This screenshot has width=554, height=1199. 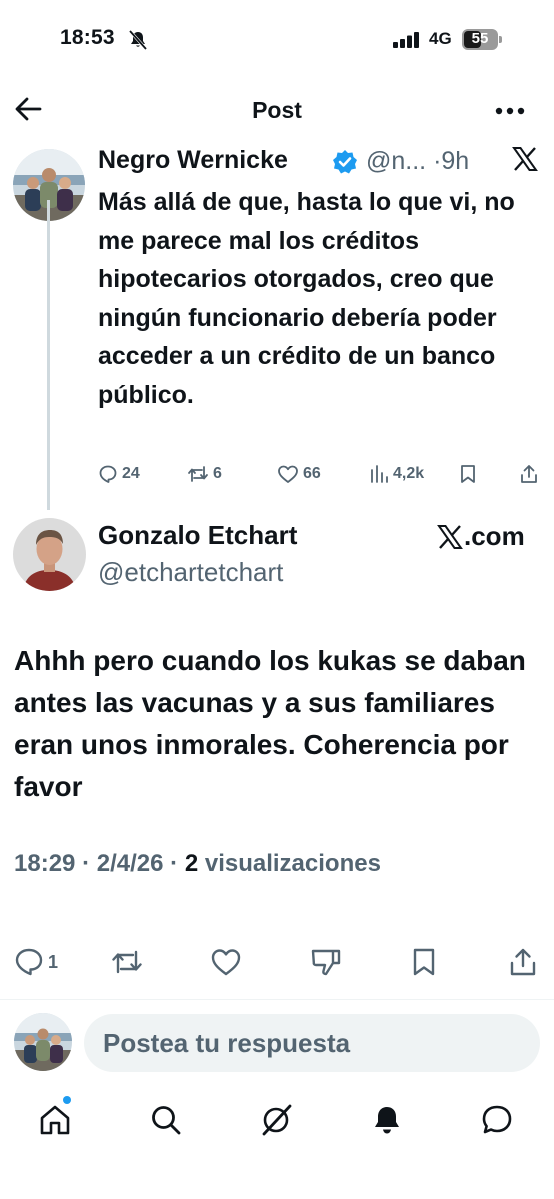 I want to click on reply-count: 1, so click(x=53, y=961).